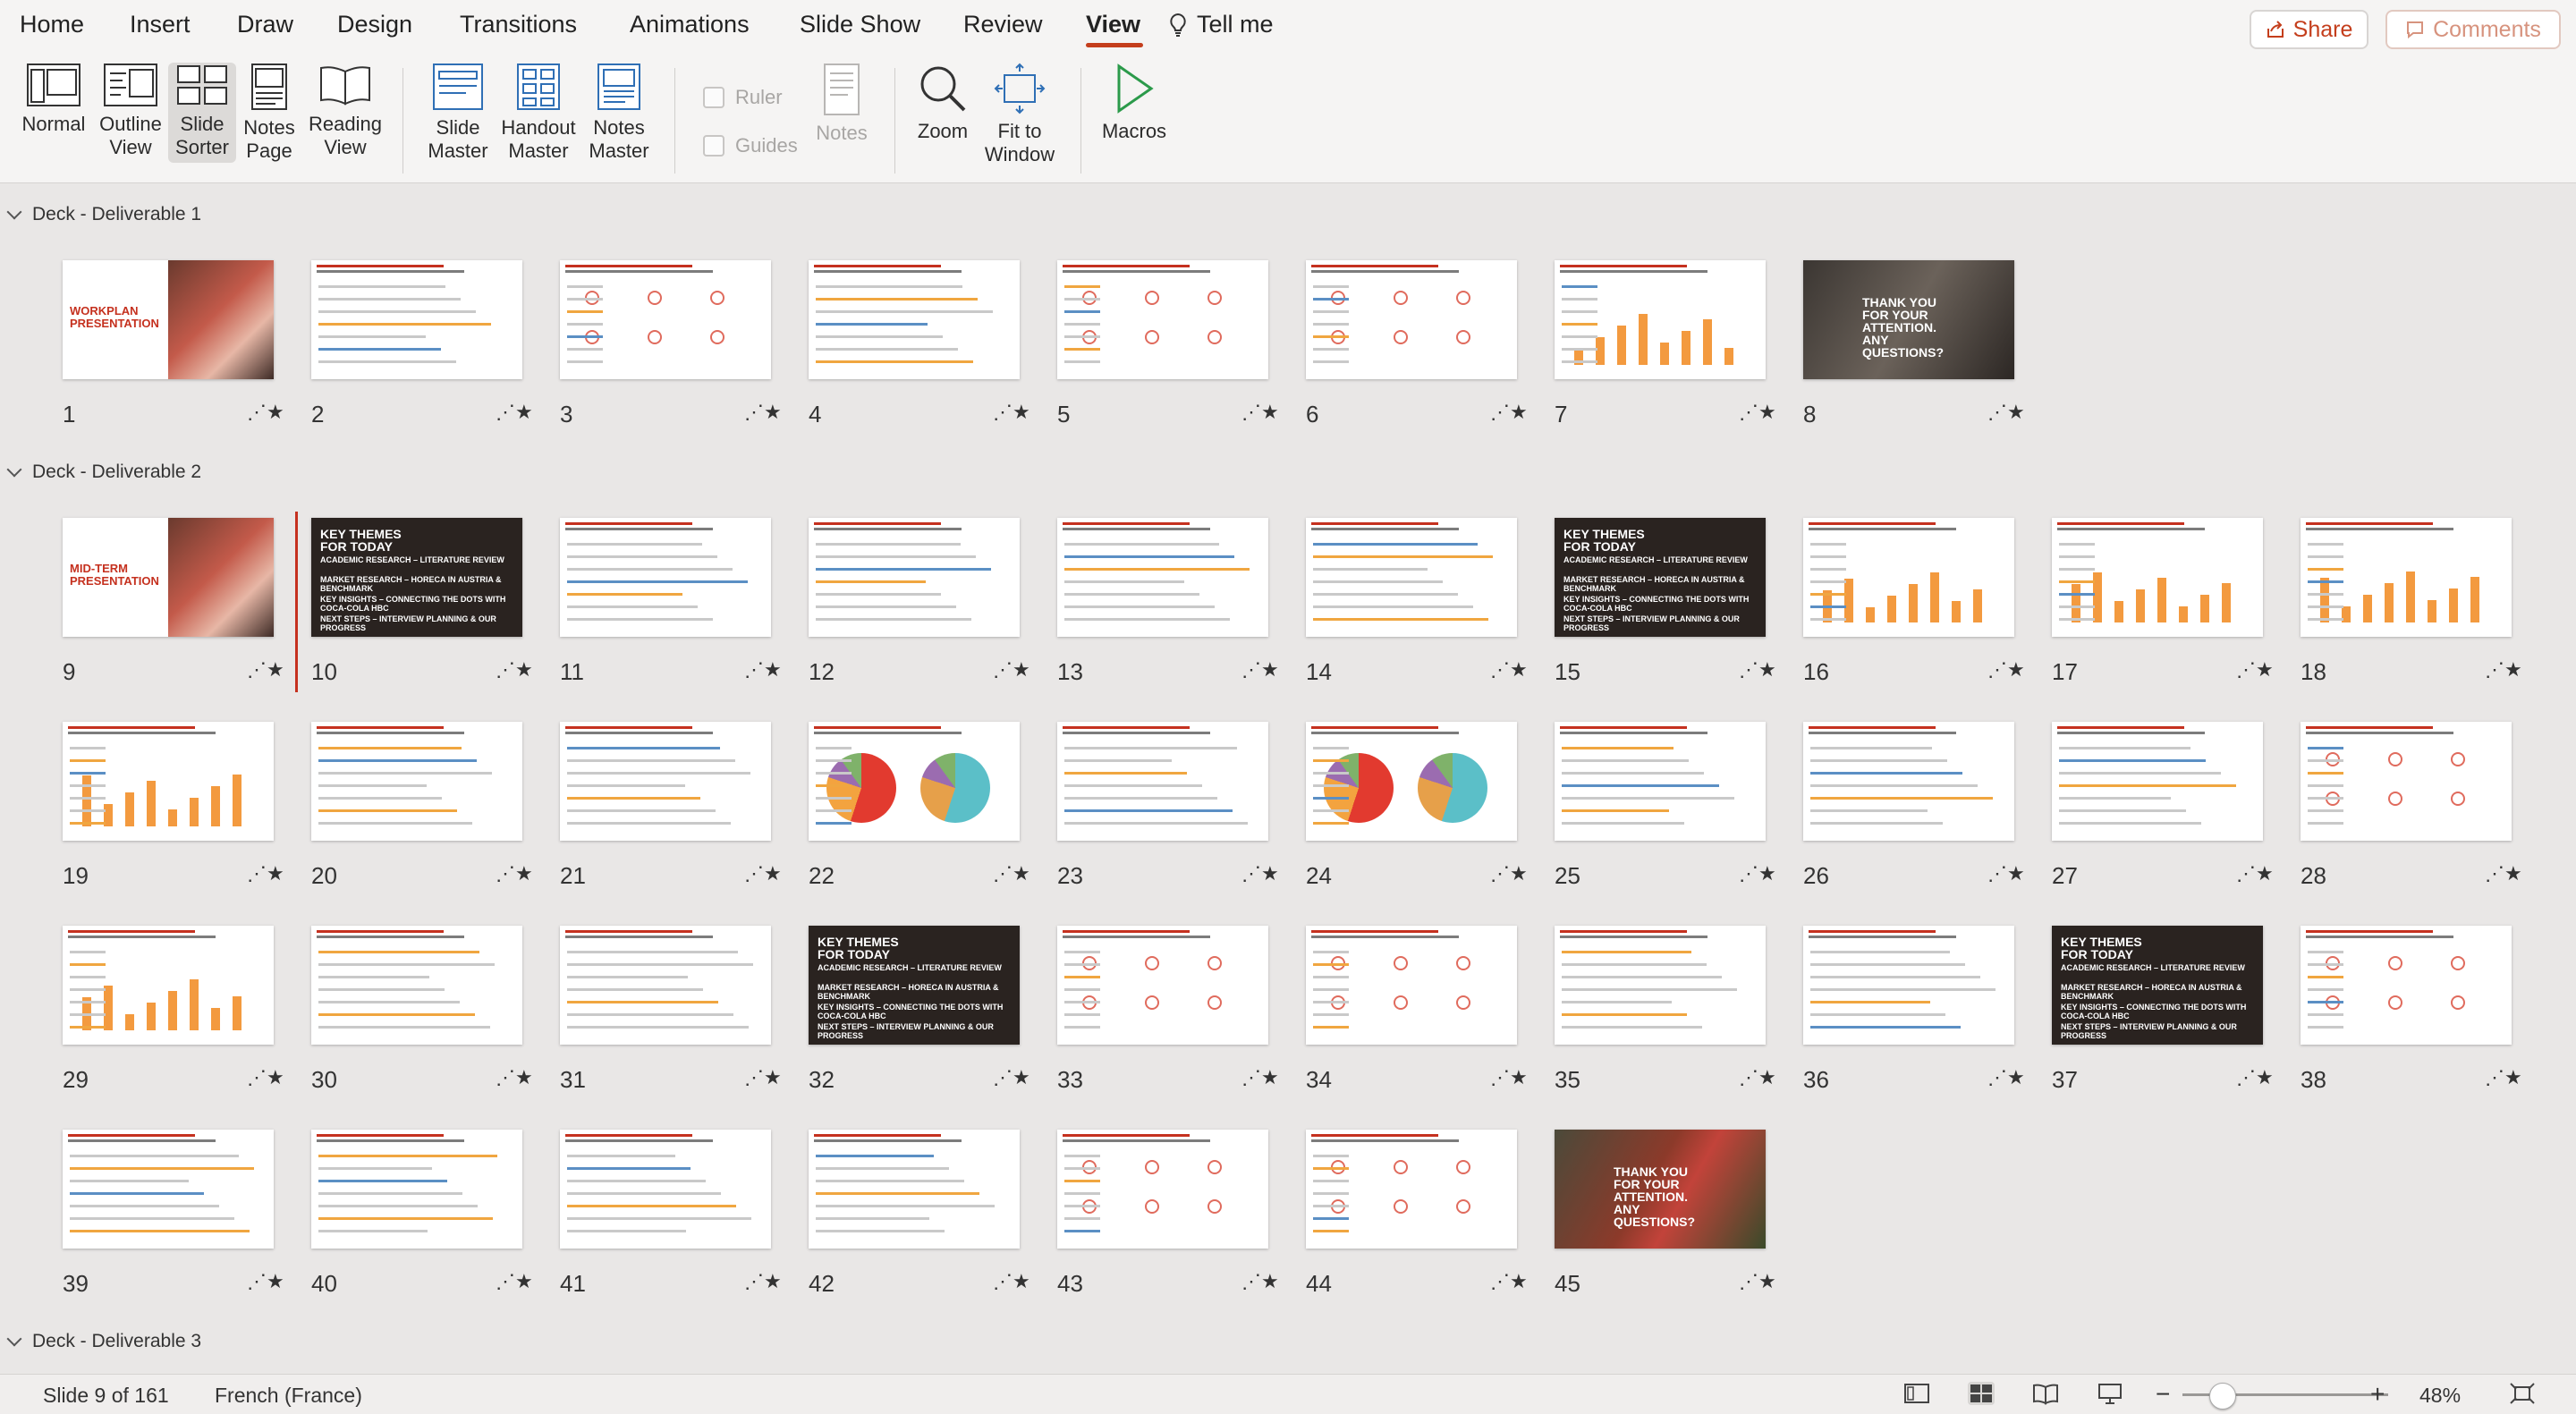  I want to click on notes-master-button: Notes Master, so click(619, 113).